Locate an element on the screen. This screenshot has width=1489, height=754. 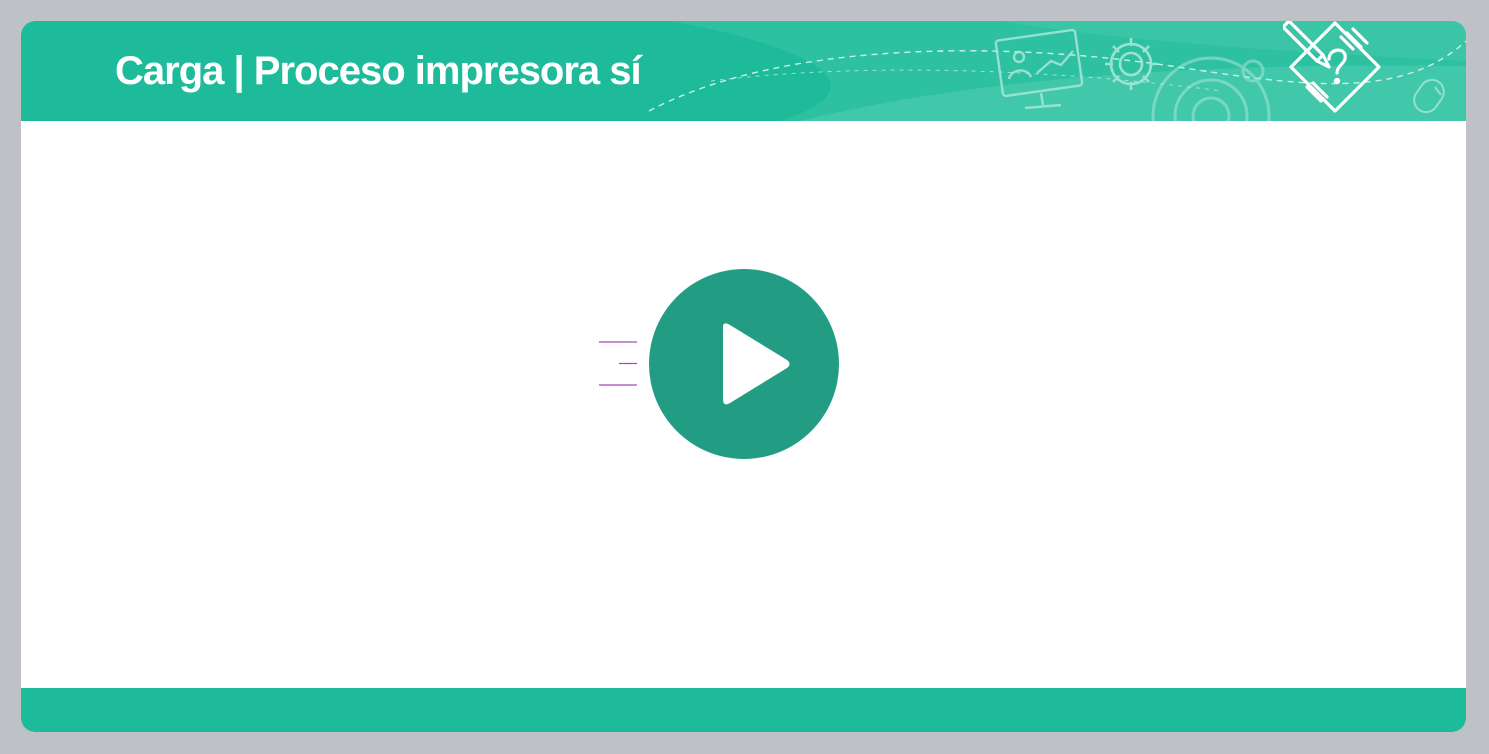
page-title: Carga | Proceso impresora sí is located at coordinates (378, 71).